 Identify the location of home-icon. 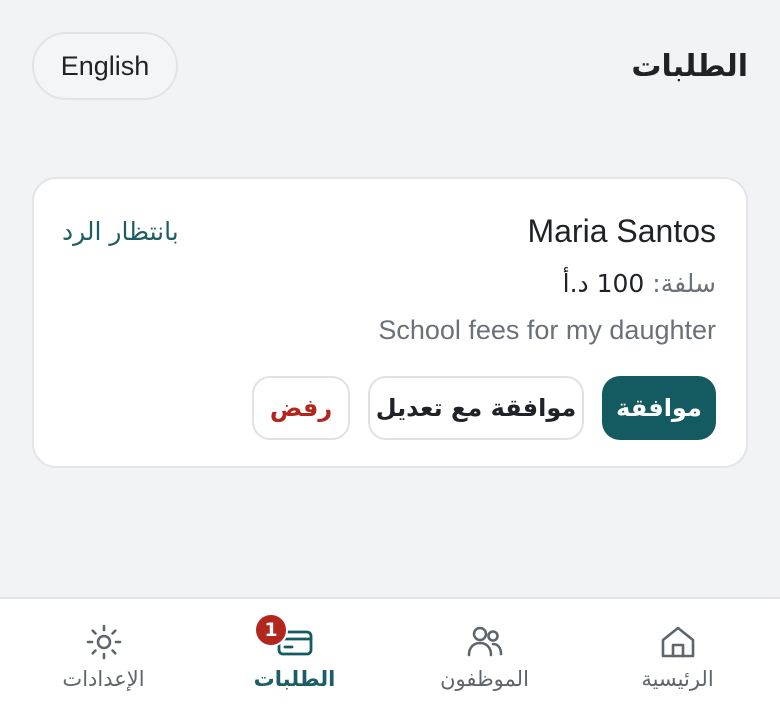
(677, 642).